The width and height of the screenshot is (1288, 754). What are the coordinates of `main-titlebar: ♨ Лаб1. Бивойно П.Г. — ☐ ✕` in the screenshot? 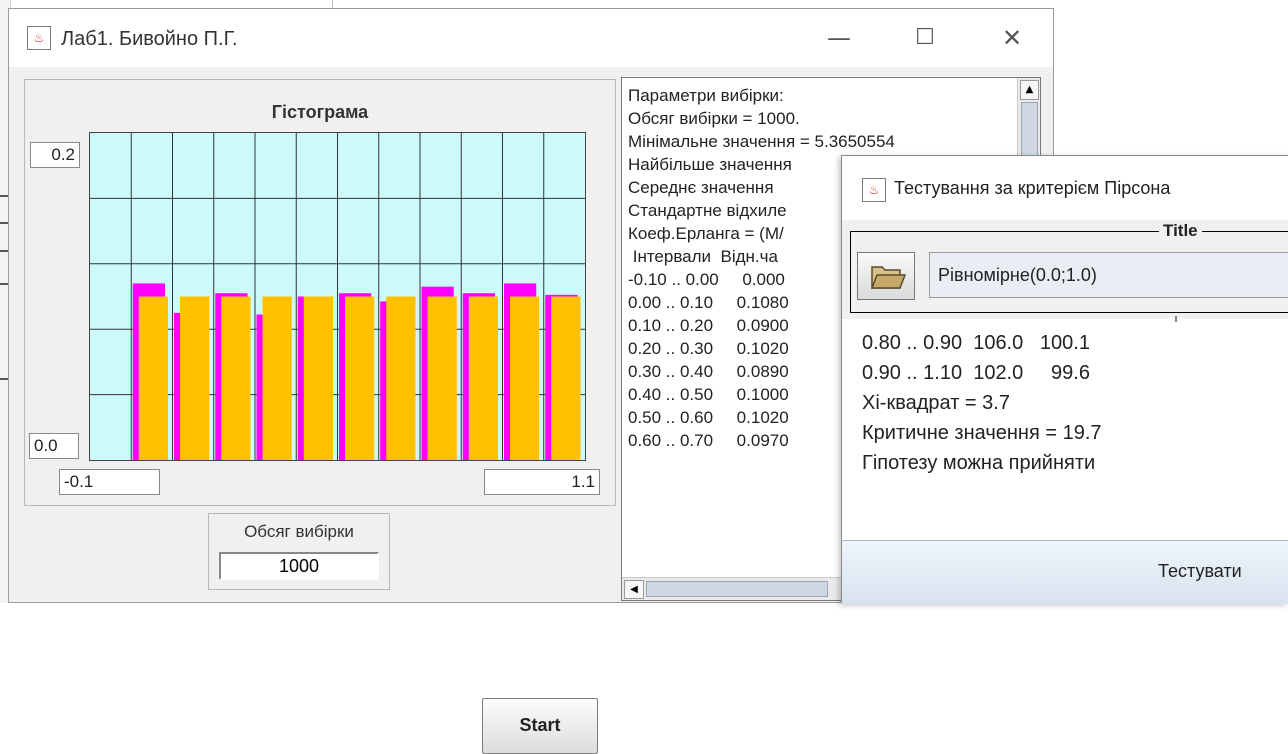 It's located at (531, 38).